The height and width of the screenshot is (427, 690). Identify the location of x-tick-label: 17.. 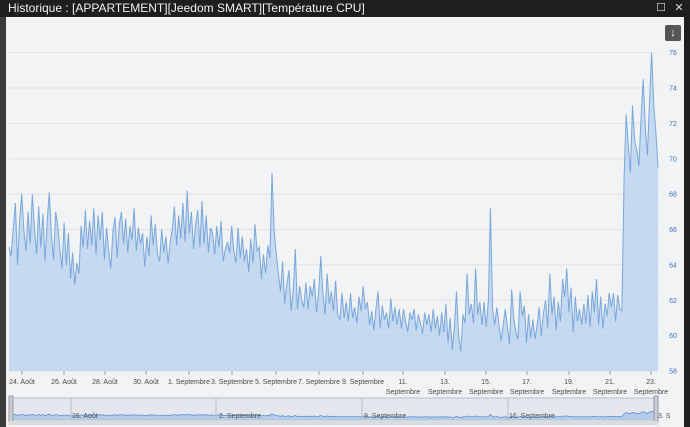
(527, 382).